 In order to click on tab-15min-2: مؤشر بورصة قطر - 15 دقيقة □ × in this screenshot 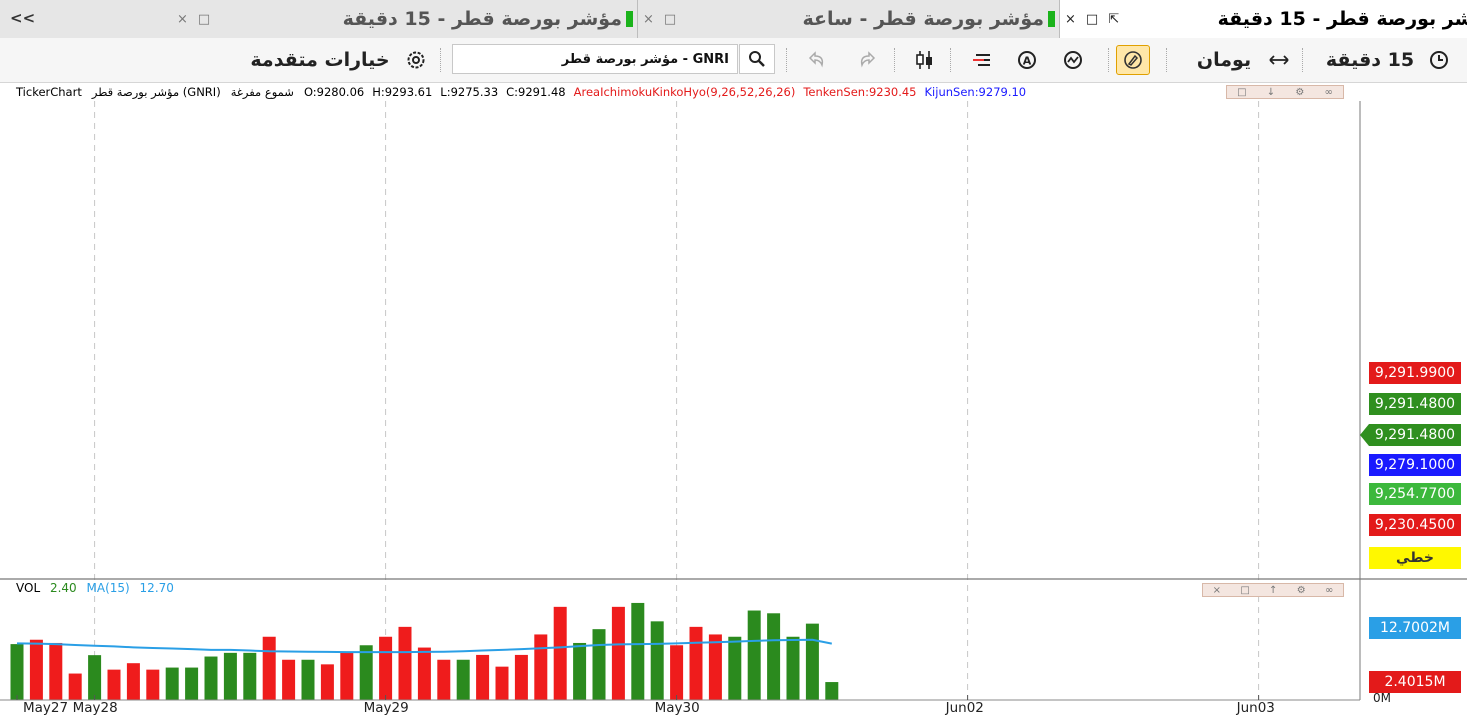, I will do `click(405, 19)`.